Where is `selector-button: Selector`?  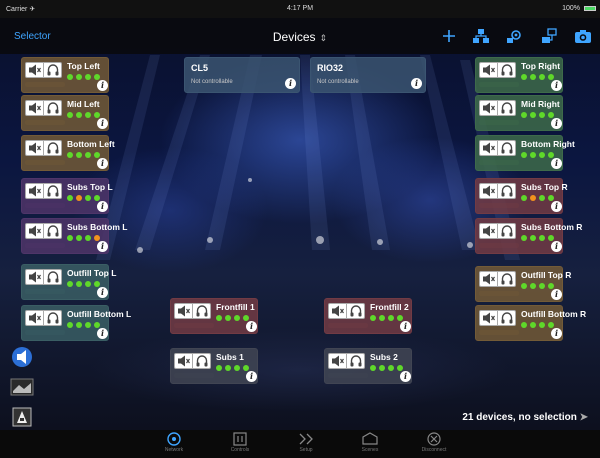 selector-button: Selector is located at coordinates (32, 36).